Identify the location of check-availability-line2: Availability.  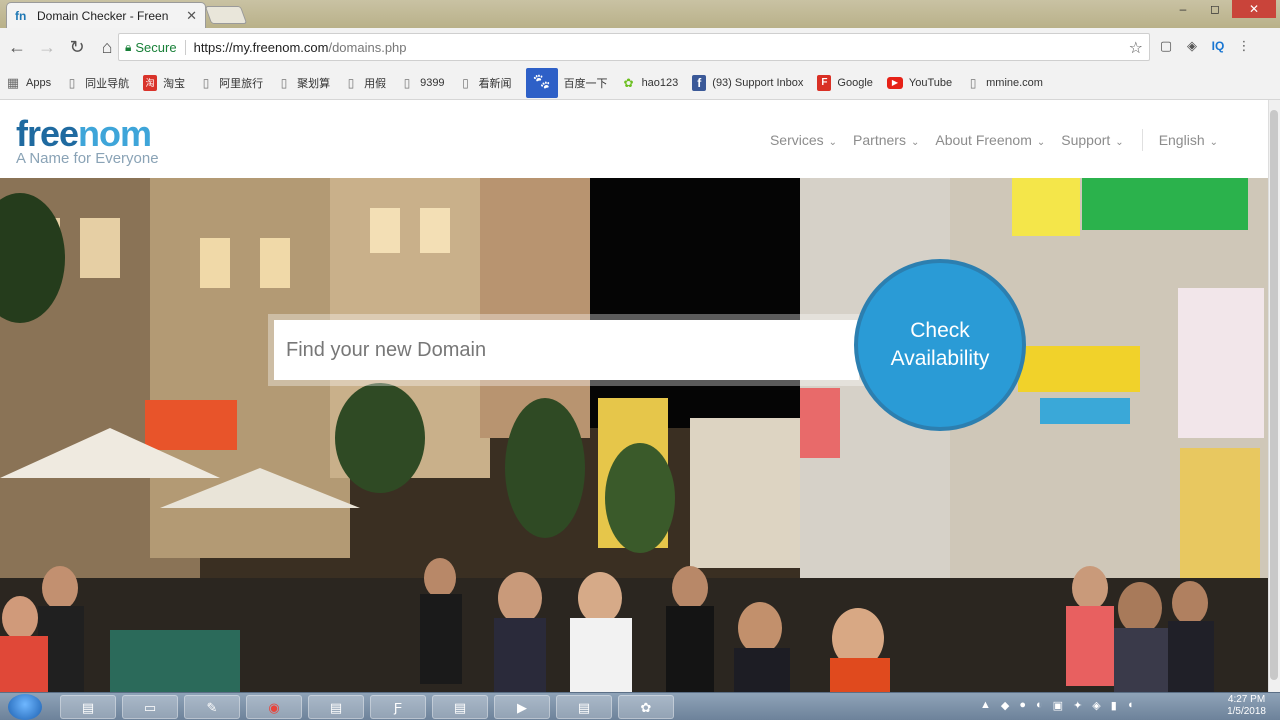
(940, 358).